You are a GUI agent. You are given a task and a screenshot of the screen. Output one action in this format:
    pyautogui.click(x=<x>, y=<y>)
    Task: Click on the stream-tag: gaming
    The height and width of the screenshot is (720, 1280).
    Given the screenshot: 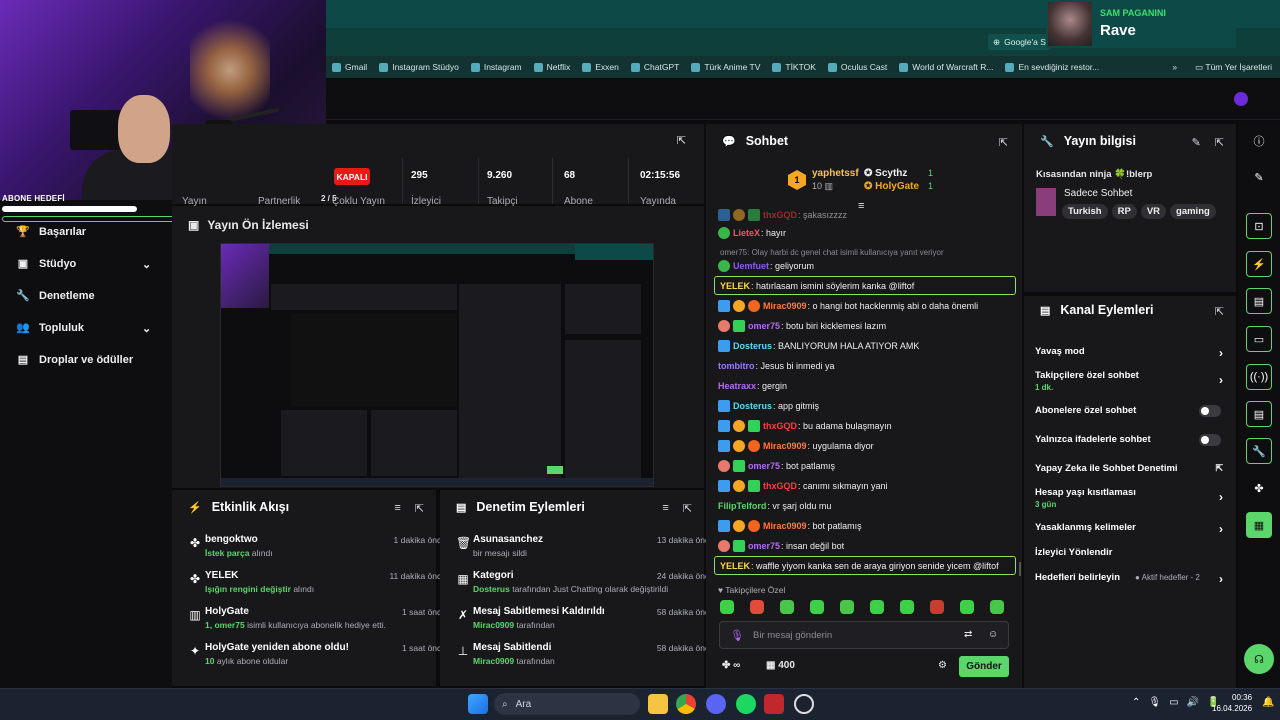 What is the action you would take?
    pyautogui.click(x=1193, y=211)
    